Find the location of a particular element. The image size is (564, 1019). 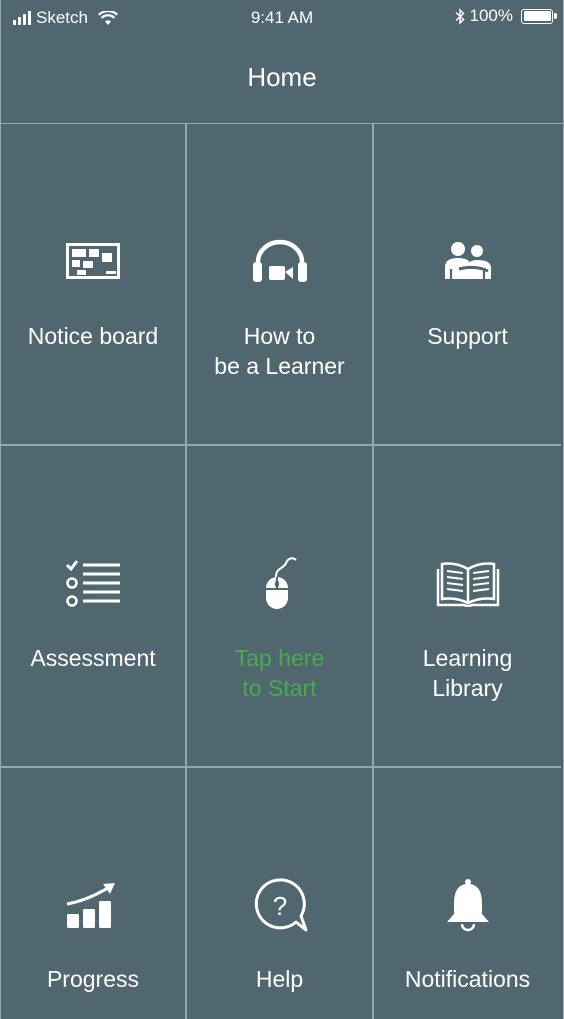

tile-label: Support is located at coordinates (467, 336).